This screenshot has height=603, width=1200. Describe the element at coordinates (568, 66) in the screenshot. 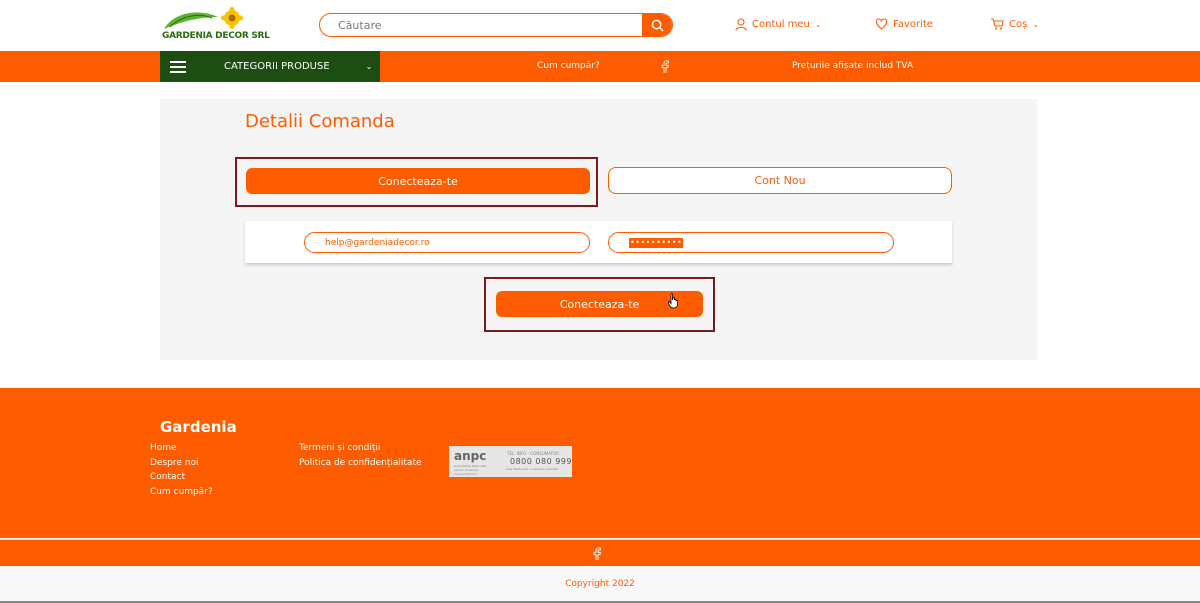

I see `how-to-buy-link: Cum cumpăr?` at that location.